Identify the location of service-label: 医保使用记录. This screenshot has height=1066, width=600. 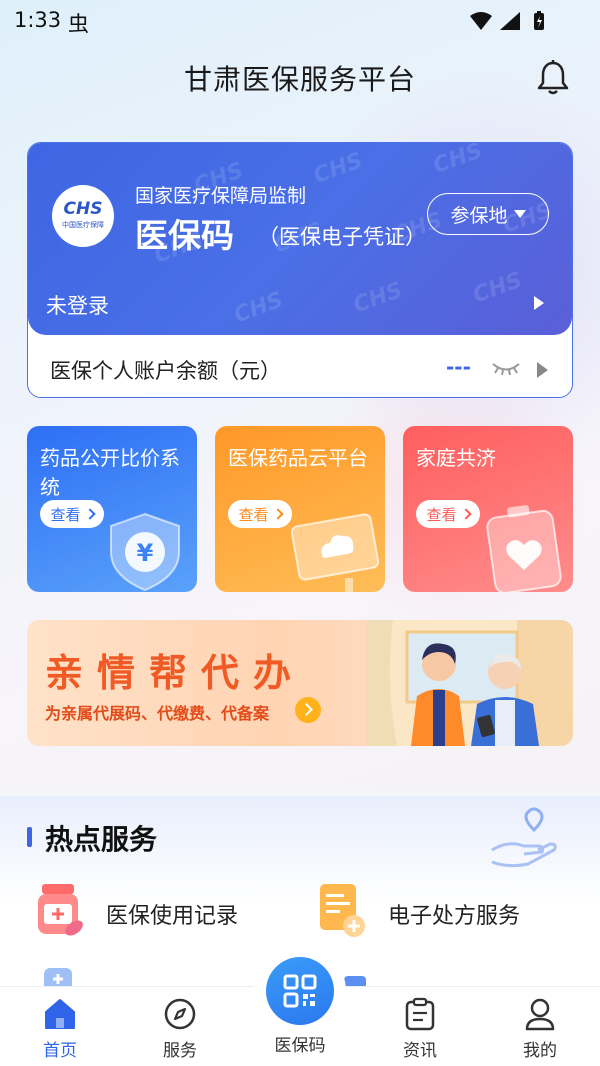
(172, 916).